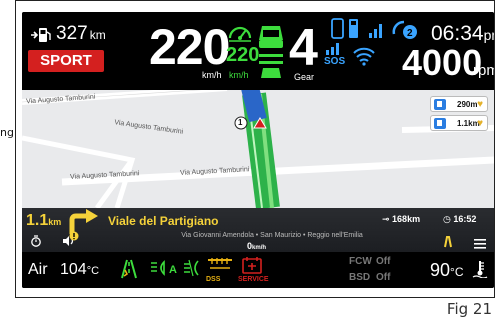 This screenshot has height=321, width=500. Describe the element at coordinates (240, 33) in the screenshot. I see `acc-gauge-icon` at that location.